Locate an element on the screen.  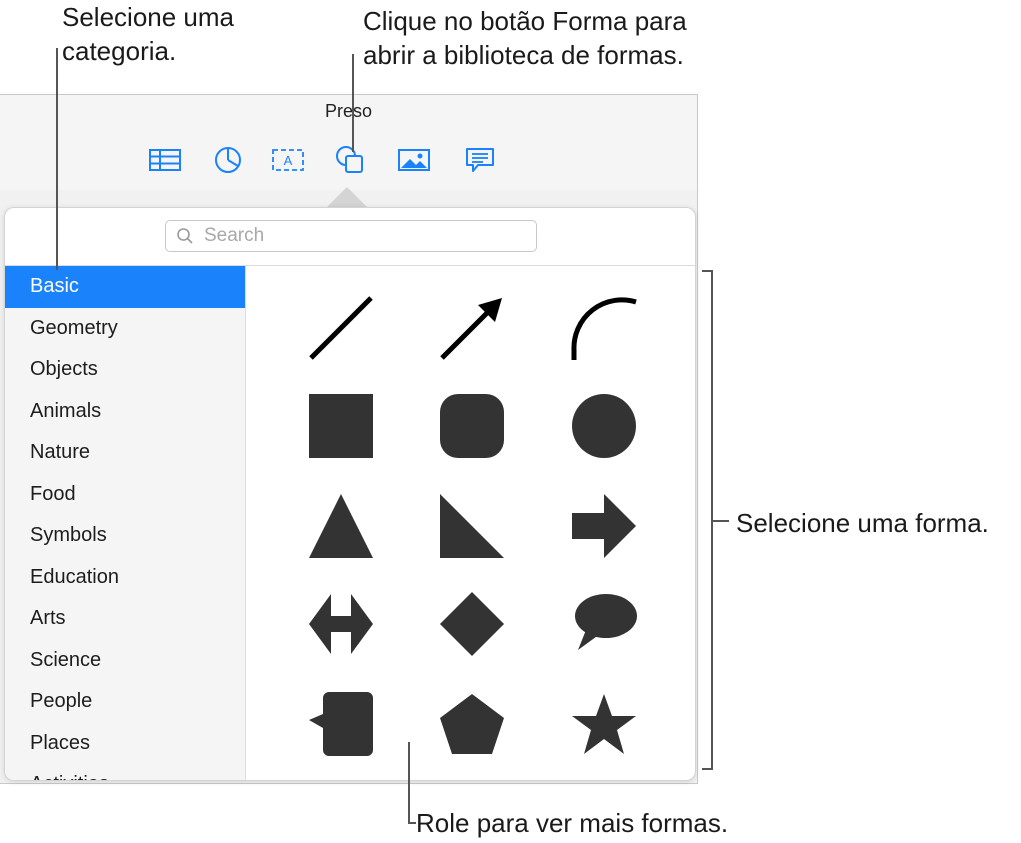
callout-rectangle-icon is located at coordinates (341, 724).